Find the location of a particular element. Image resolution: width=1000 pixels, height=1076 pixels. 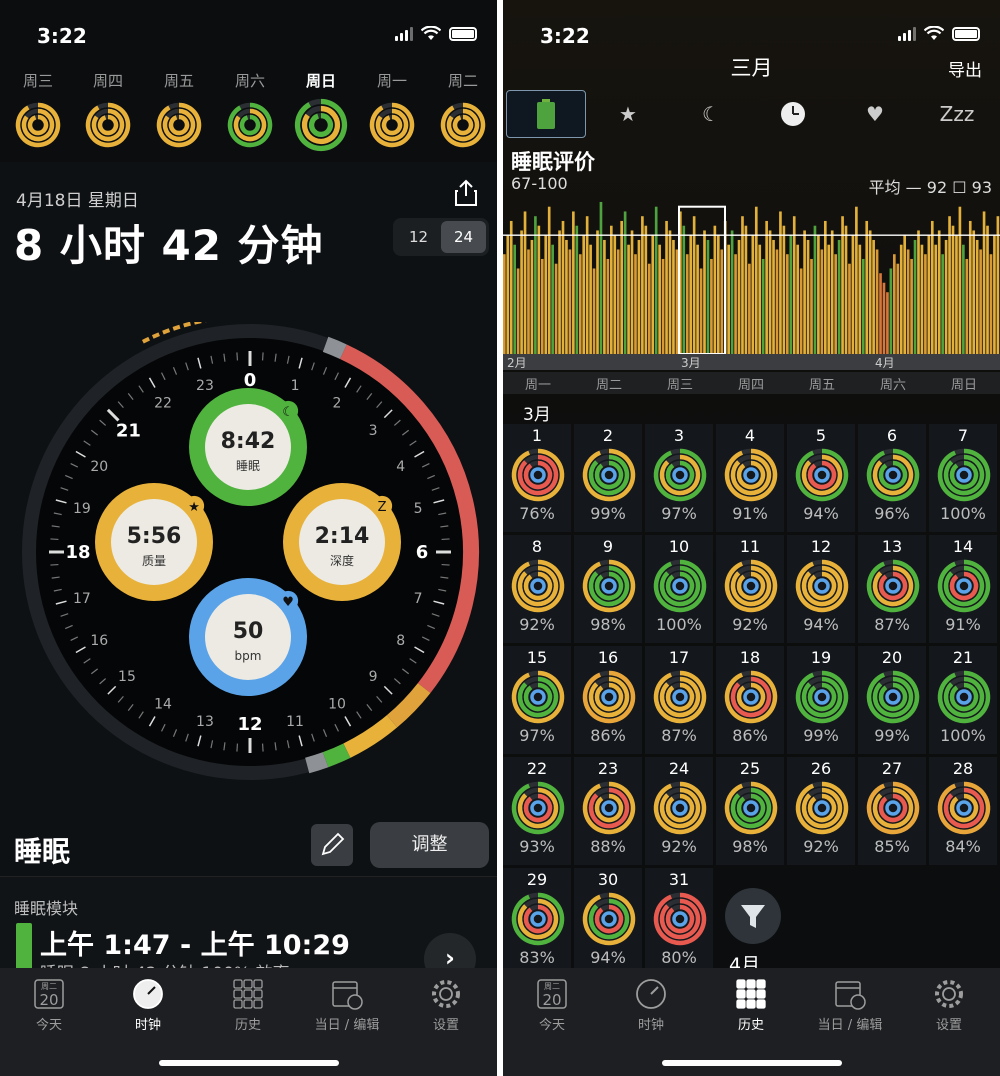

metric-tile-z: Z 2:14 深度 is located at coordinates (342, 542).